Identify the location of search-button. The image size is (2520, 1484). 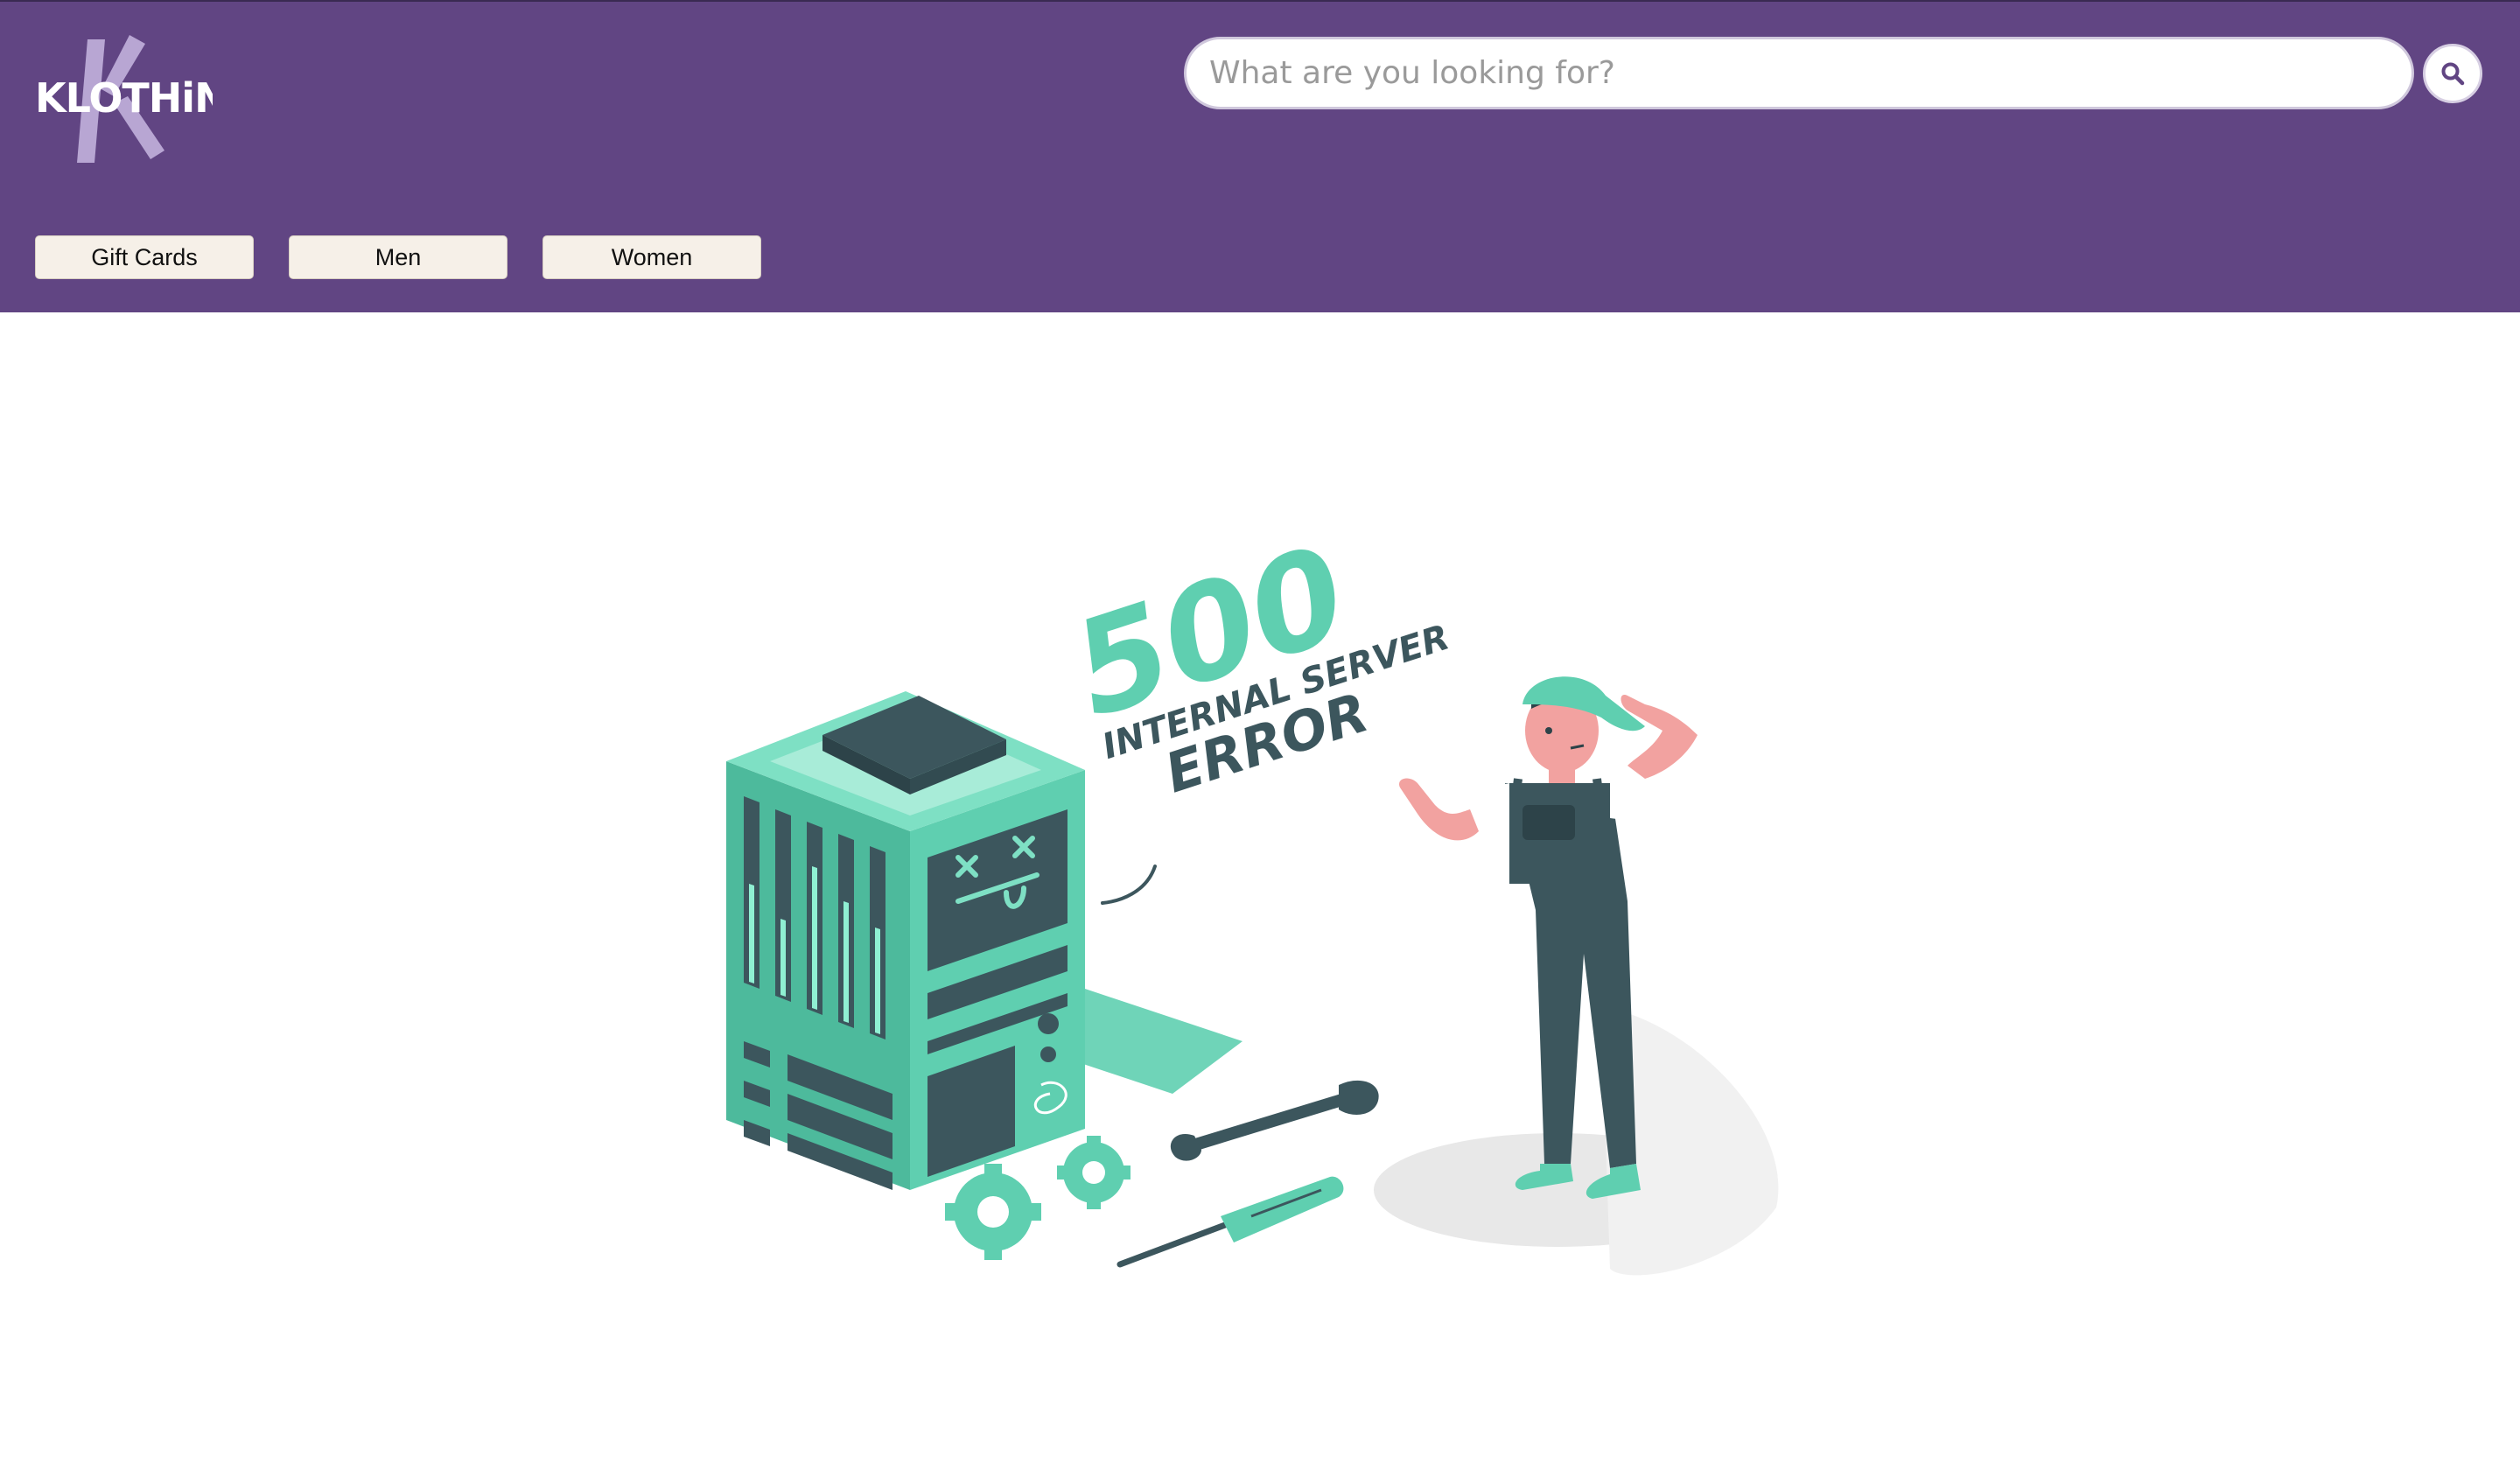
(2452, 73).